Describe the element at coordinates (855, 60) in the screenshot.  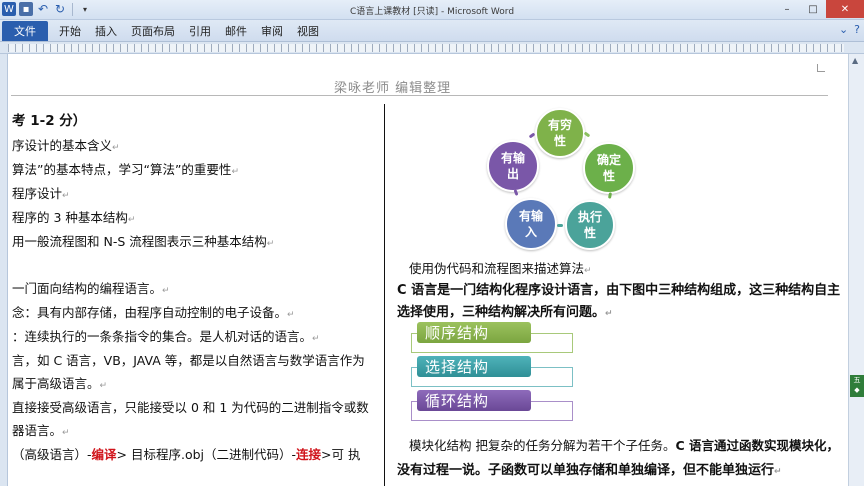
I see `scroll-up-icon: ▲` at that location.